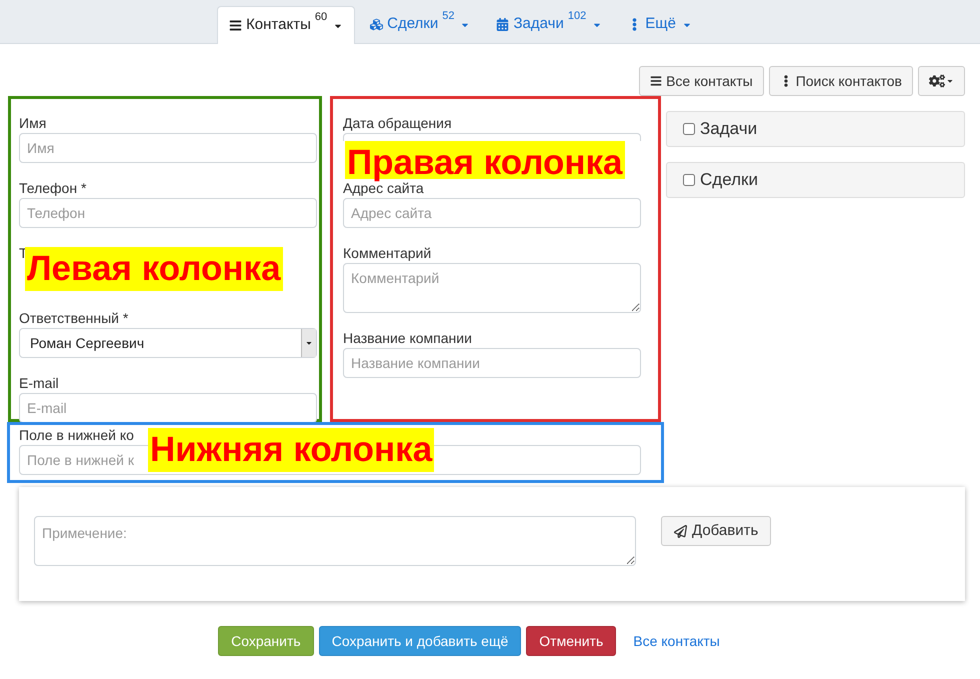 The image size is (980, 679). Describe the element at coordinates (660, 24) in the screenshot. I see `tab: Ещё` at that location.